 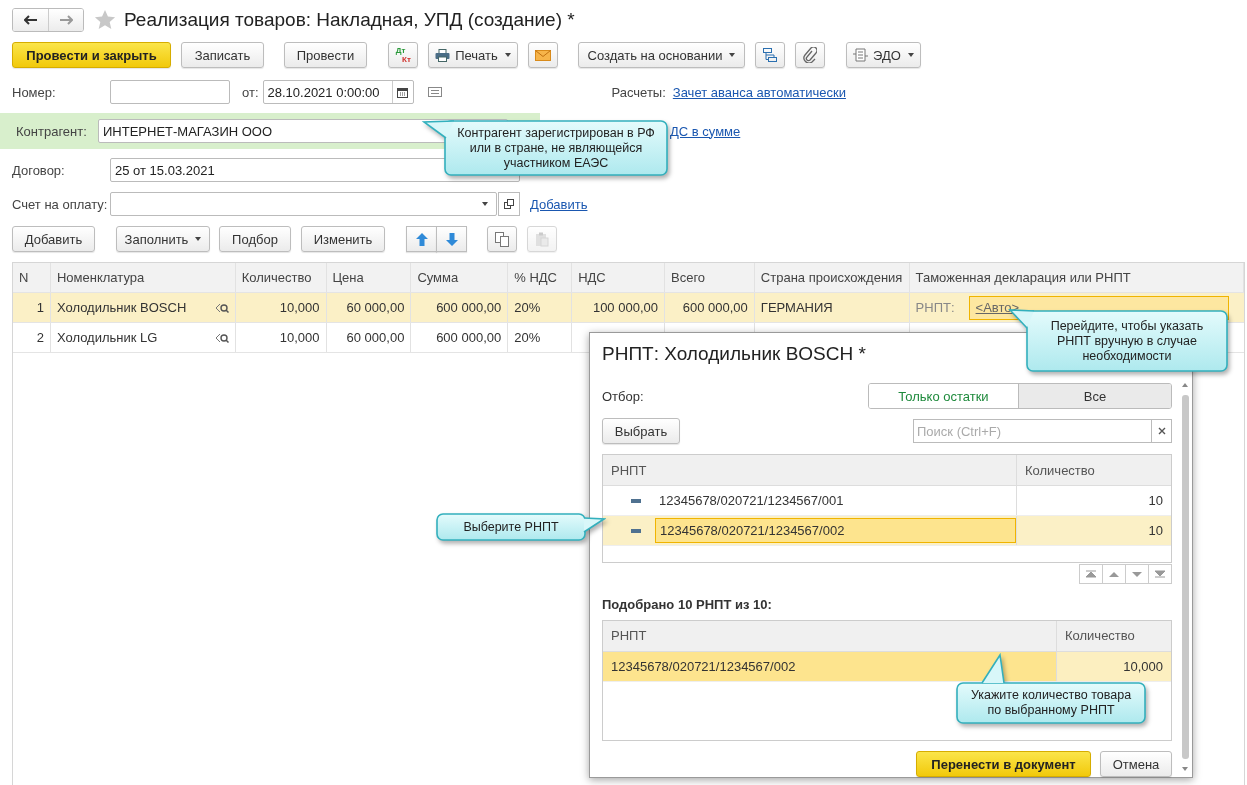 What do you see at coordinates (687, 604) in the screenshot?
I see `picked-caption: Подобрано 10 РНПТ из 10:` at bounding box center [687, 604].